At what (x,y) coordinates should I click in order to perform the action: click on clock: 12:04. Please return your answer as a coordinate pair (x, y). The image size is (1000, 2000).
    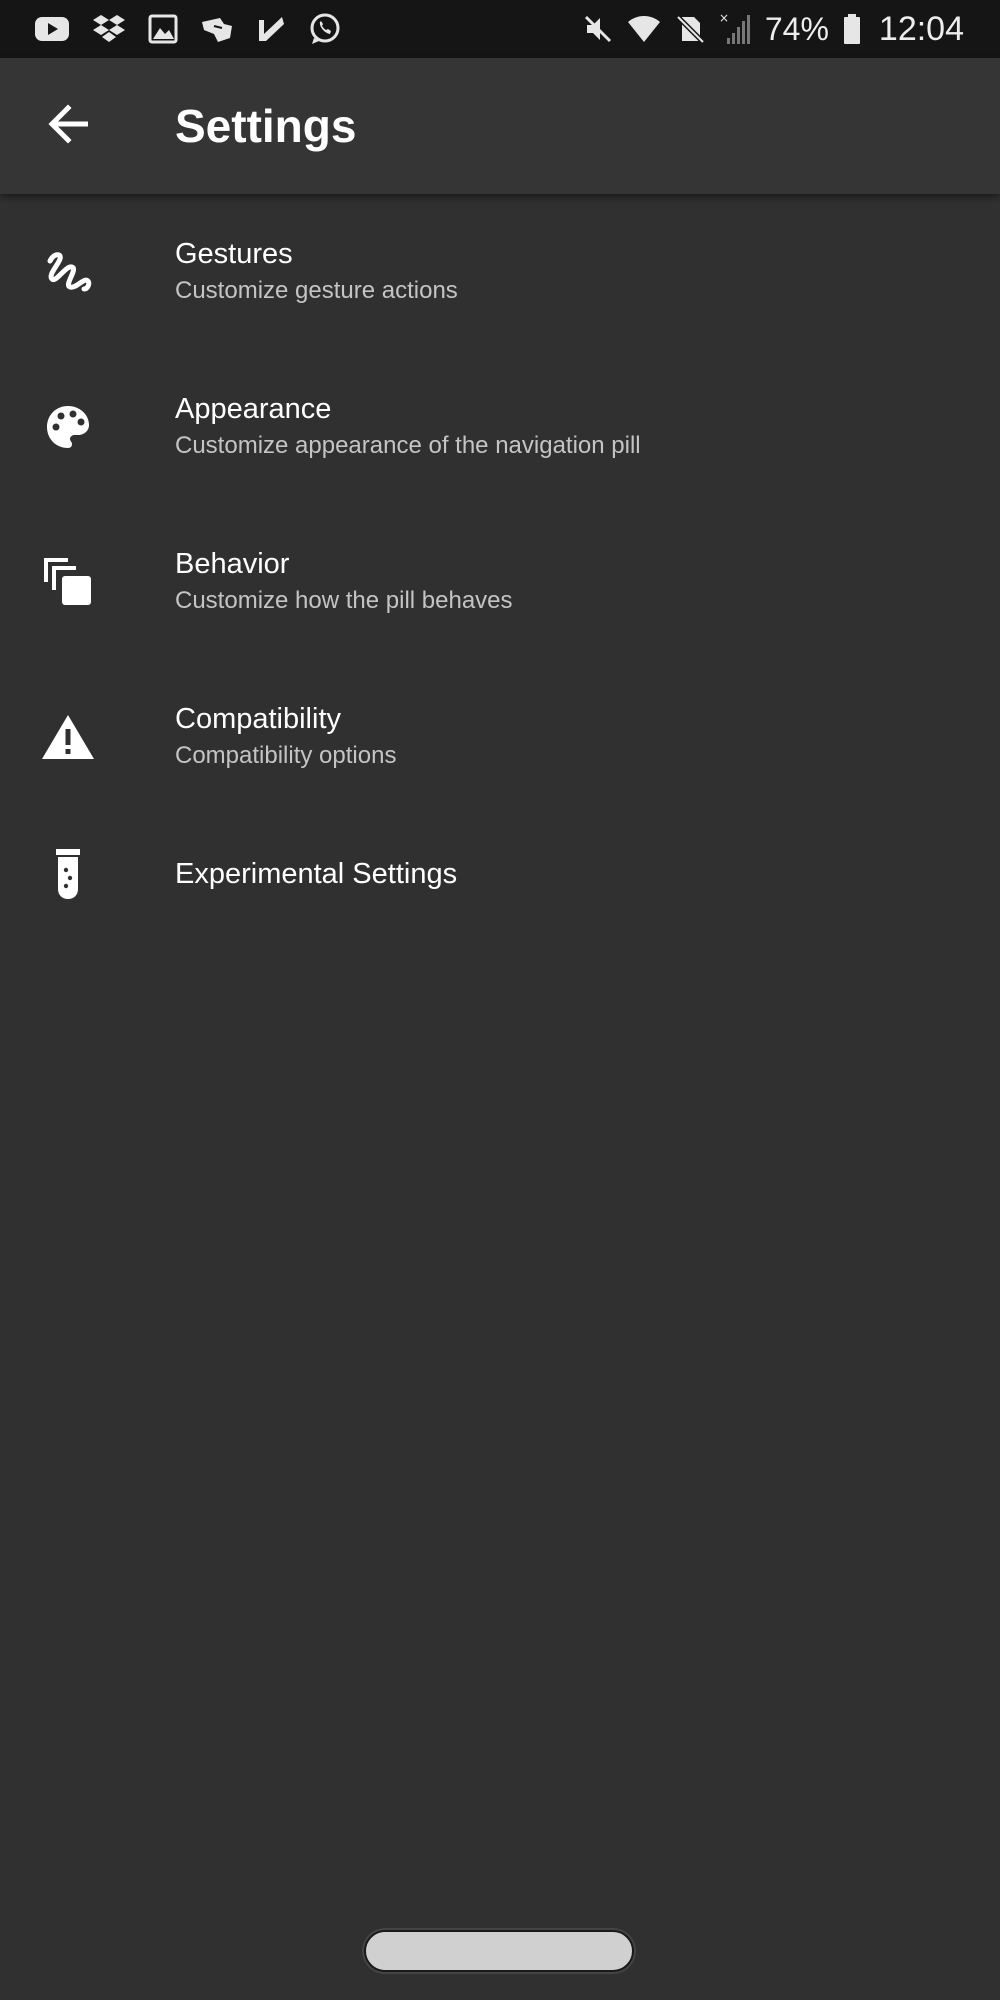
    Looking at the image, I should click on (921, 28).